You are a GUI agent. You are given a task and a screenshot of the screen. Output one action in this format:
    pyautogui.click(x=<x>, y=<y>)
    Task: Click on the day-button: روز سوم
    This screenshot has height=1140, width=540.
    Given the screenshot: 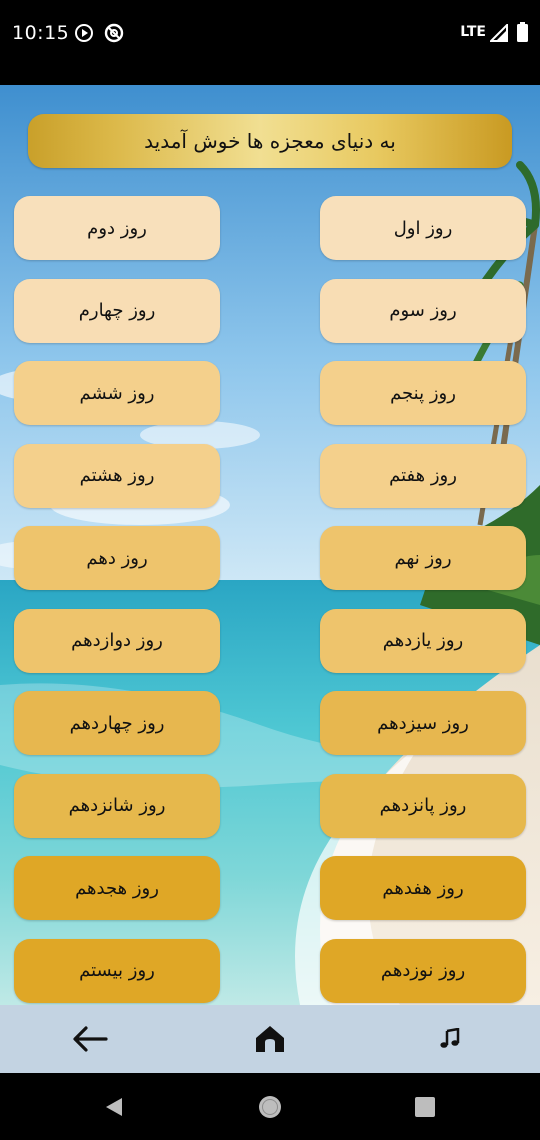 What is the action you would take?
    pyautogui.click(x=423, y=310)
    